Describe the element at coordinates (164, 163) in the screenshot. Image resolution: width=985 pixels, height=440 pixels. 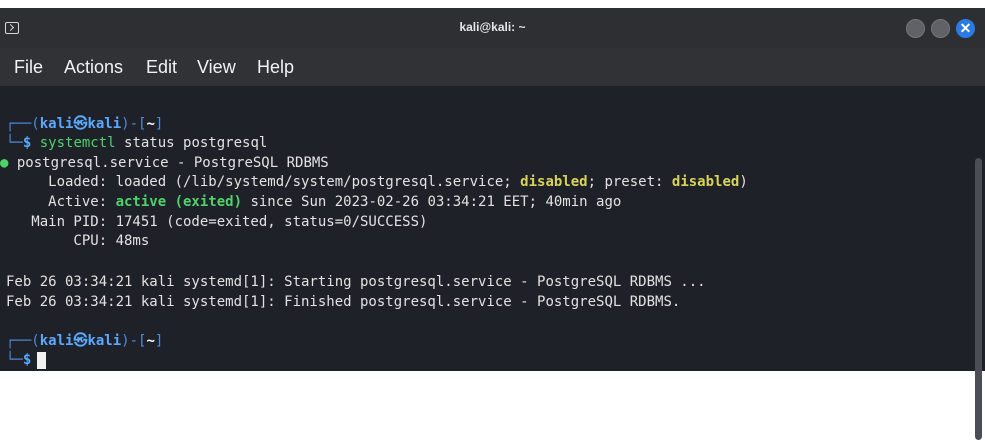
I see `service-header: ● postgresql.service - PostgreSQL RDBMS` at that location.